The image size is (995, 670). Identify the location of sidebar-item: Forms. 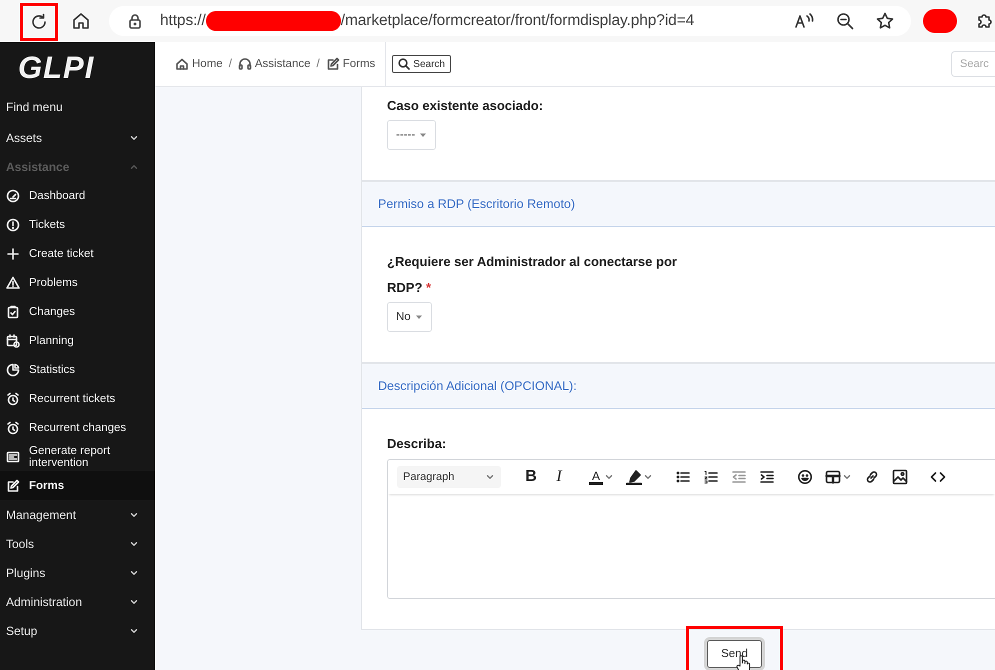
(77, 485).